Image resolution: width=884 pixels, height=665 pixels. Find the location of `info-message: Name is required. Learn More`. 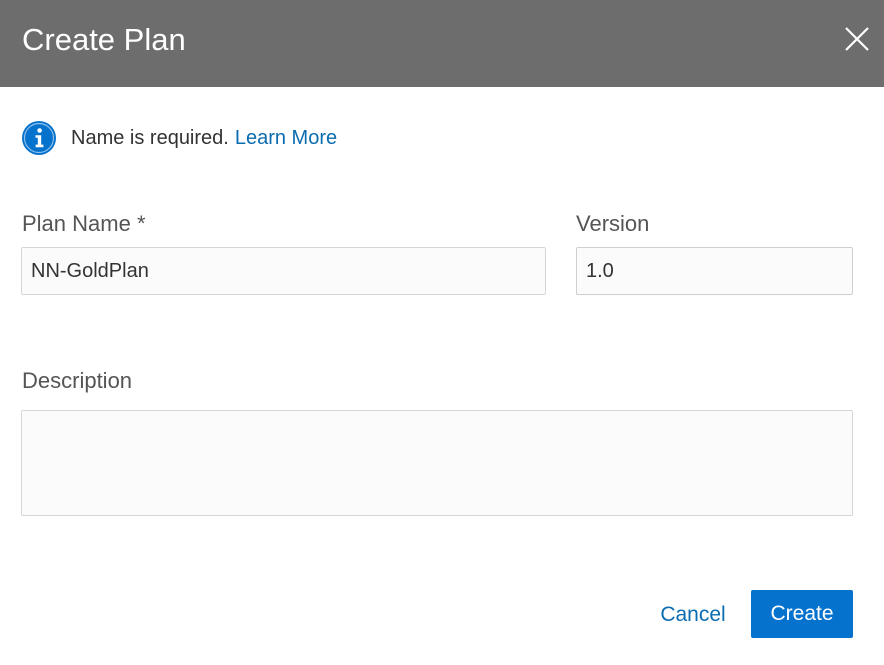

info-message: Name is required. Learn More is located at coordinates (179, 138).